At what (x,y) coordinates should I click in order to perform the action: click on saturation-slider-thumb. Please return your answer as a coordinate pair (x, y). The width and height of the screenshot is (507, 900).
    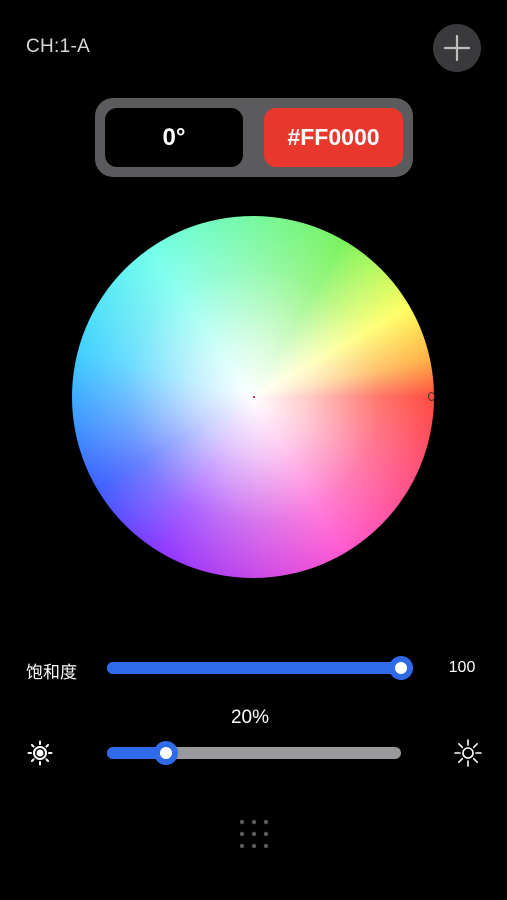
    Looking at the image, I should click on (401, 668).